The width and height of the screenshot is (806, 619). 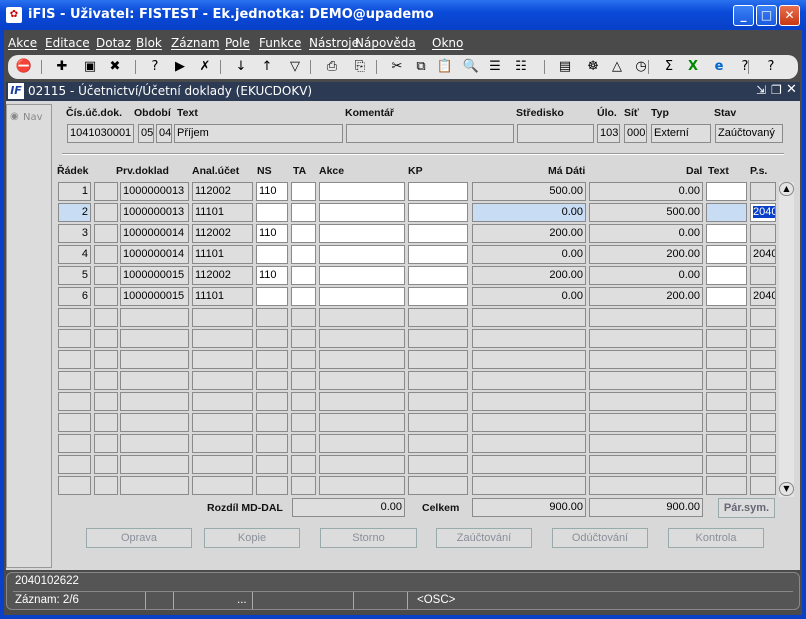 What do you see at coordinates (113, 43) in the screenshot?
I see `menu-dotaz: Dotaz` at bounding box center [113, 43].